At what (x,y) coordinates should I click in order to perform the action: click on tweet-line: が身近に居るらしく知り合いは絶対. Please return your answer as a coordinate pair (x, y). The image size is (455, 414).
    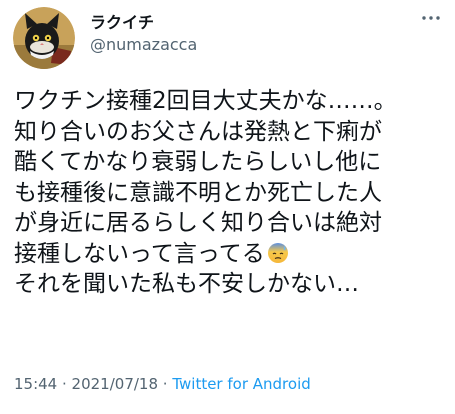
    Looking at the image, I should click on (198, 223).